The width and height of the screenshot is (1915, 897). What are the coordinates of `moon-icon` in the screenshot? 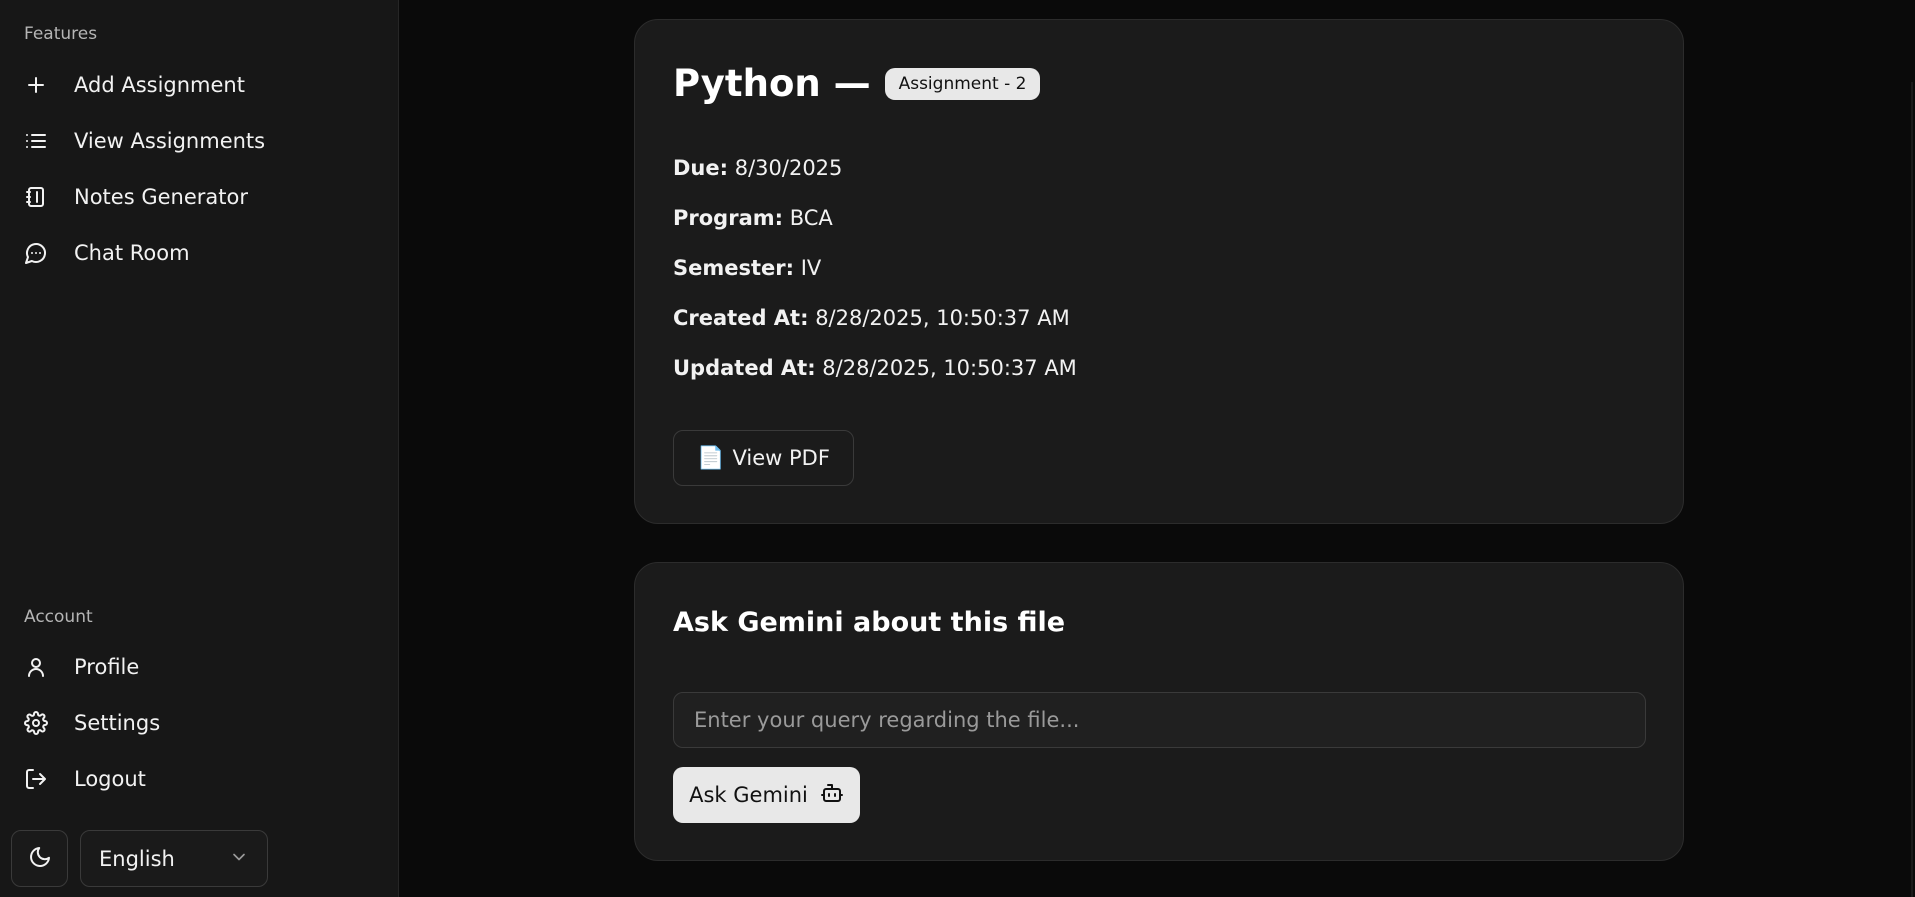 It's located at (40, 859).